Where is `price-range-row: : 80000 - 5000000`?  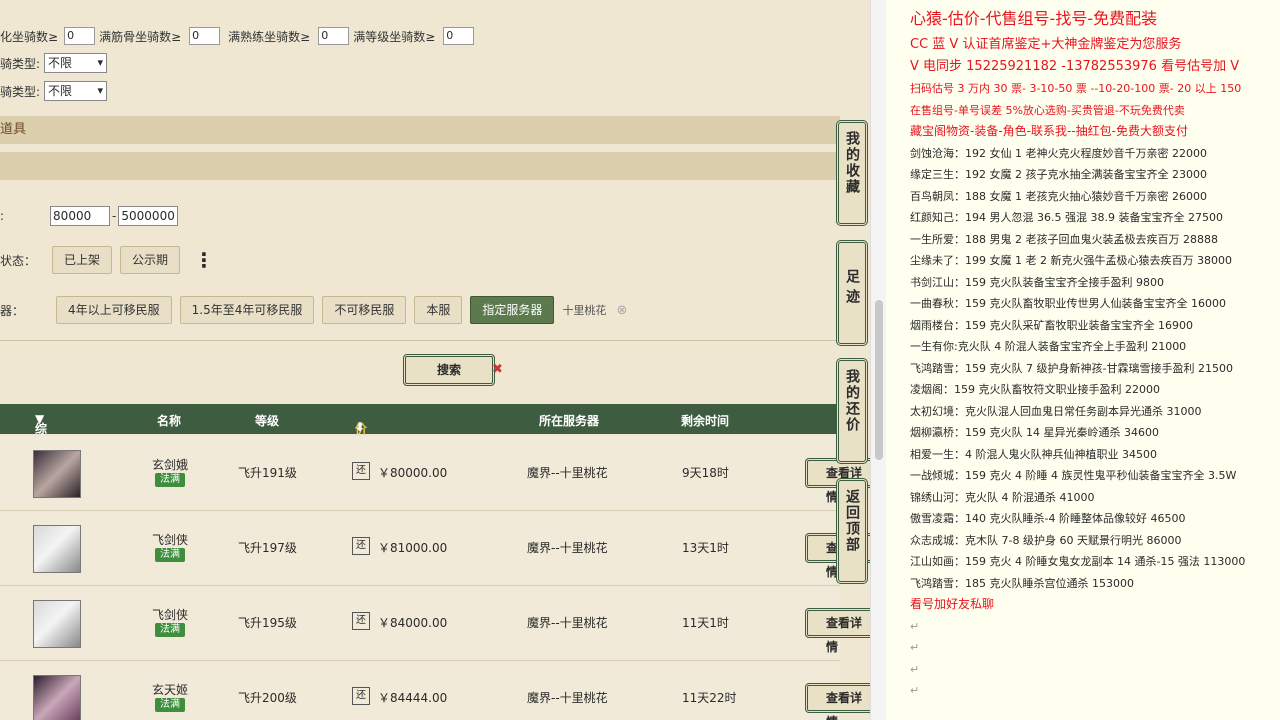
price-range-row: : 80000 - 5000000 is located at coordinates (89, 216).